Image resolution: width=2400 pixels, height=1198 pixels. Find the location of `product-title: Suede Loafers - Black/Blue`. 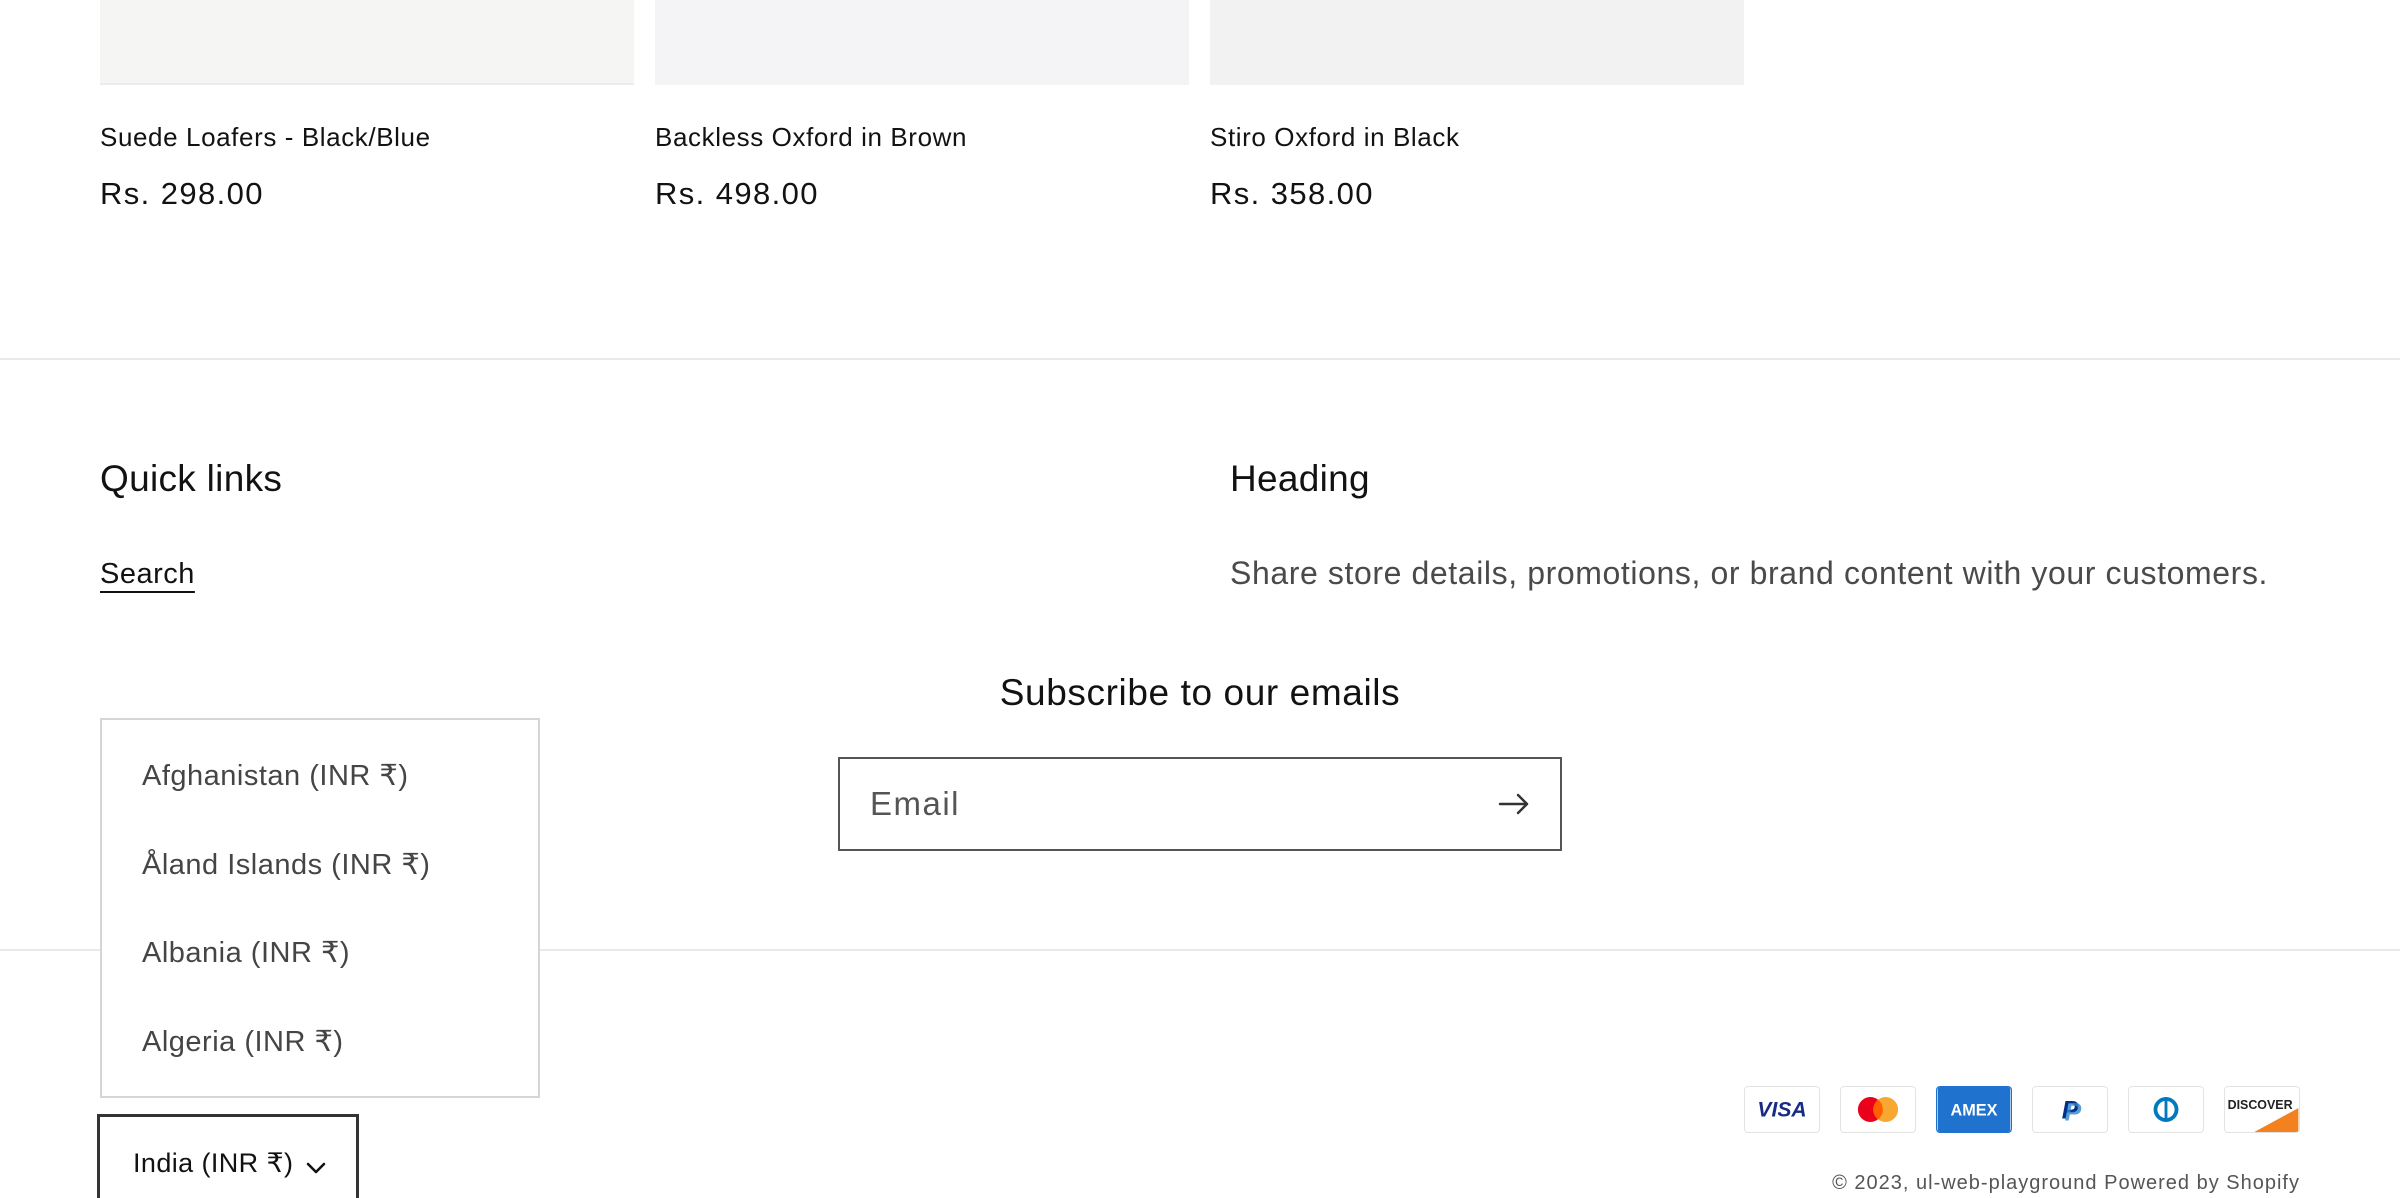

product-title: Suede Loafers - Black/Blue is located at coordinates (265, 137).